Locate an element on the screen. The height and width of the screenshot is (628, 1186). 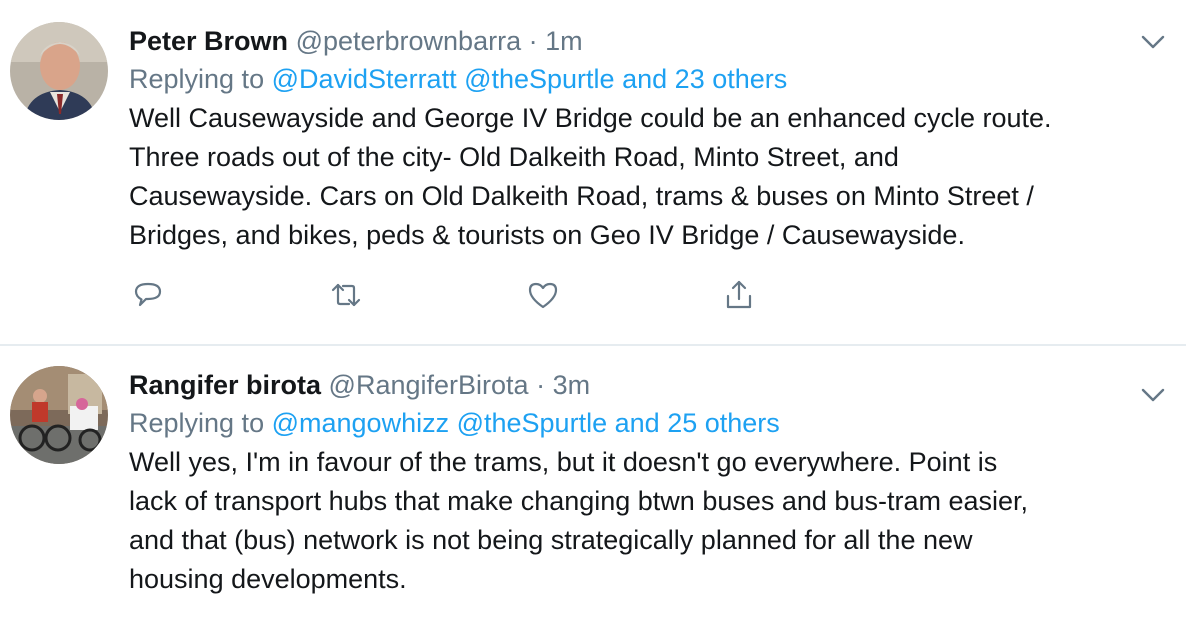
tweet-text-line: housing developments. is located at coordinates (268, 579).